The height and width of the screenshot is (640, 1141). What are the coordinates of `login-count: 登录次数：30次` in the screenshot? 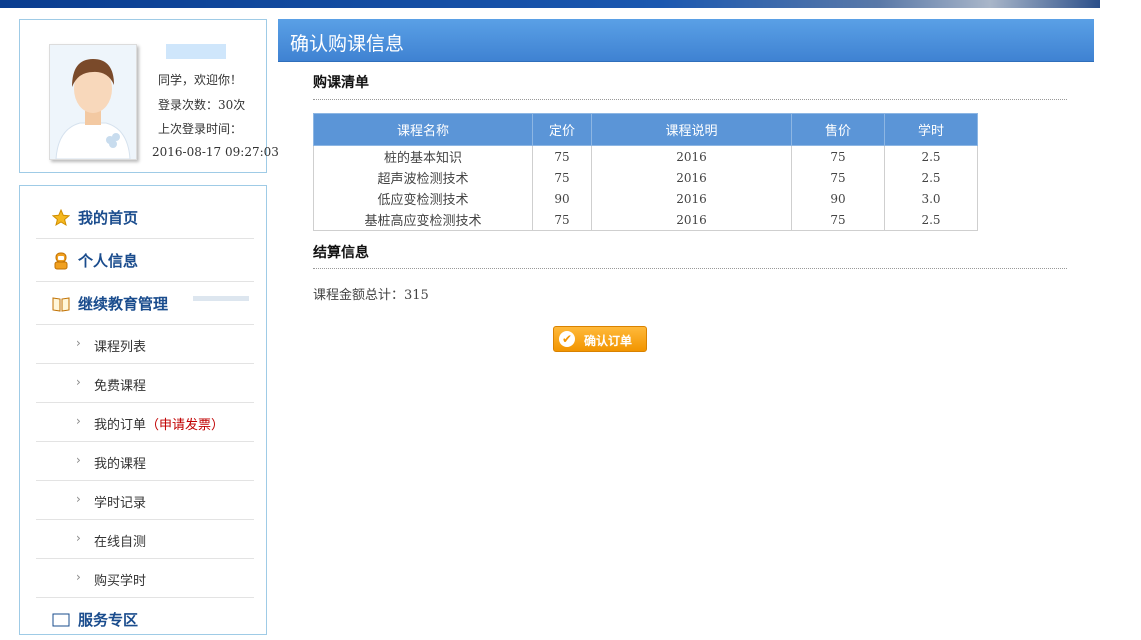 It's located at (202, 105).